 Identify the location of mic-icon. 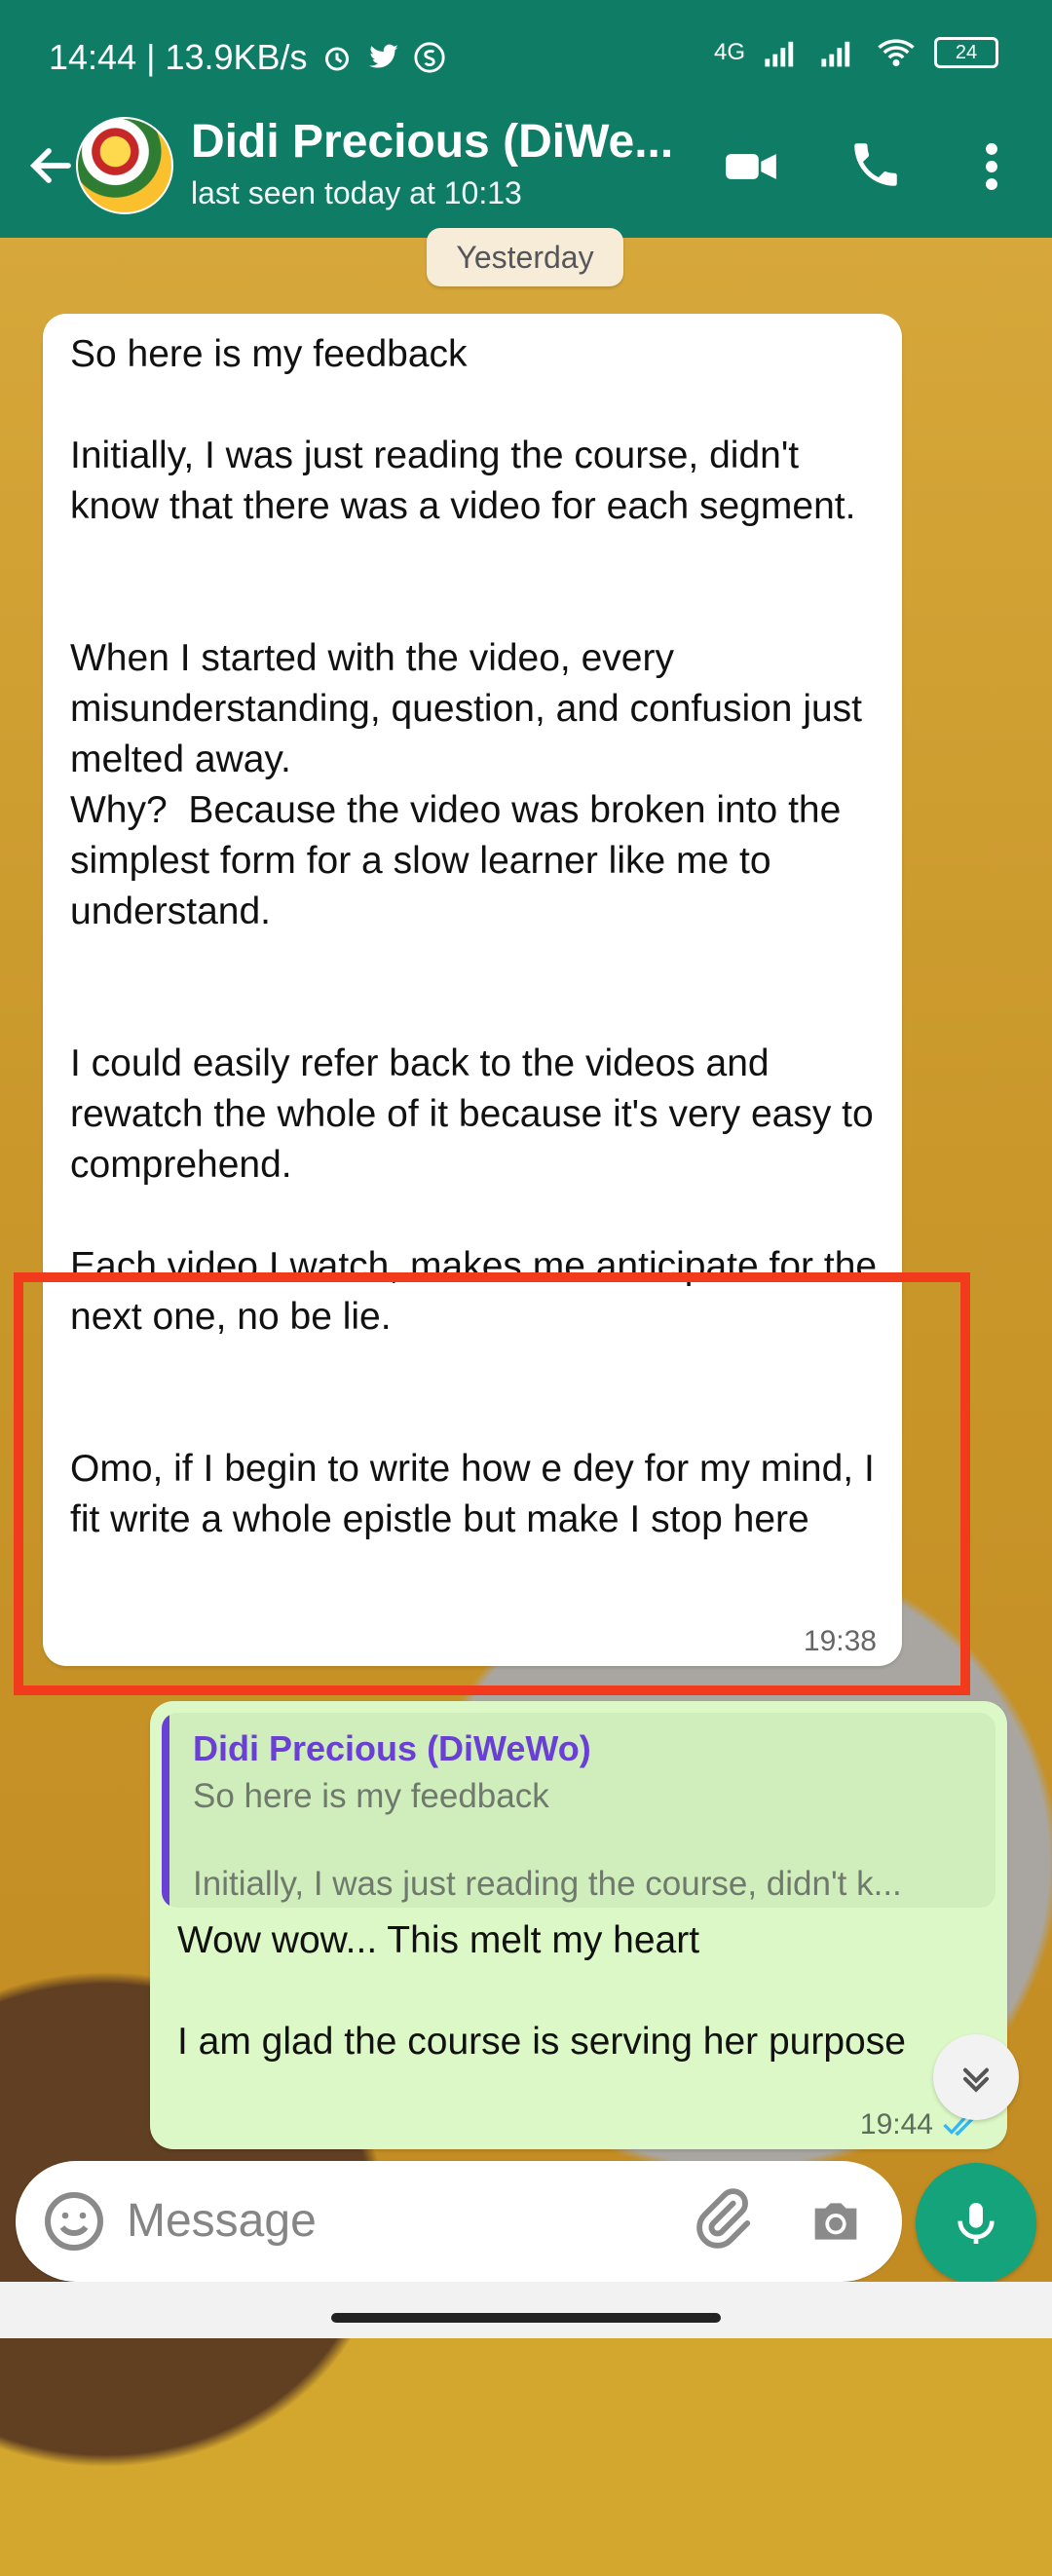
(976, 2223).